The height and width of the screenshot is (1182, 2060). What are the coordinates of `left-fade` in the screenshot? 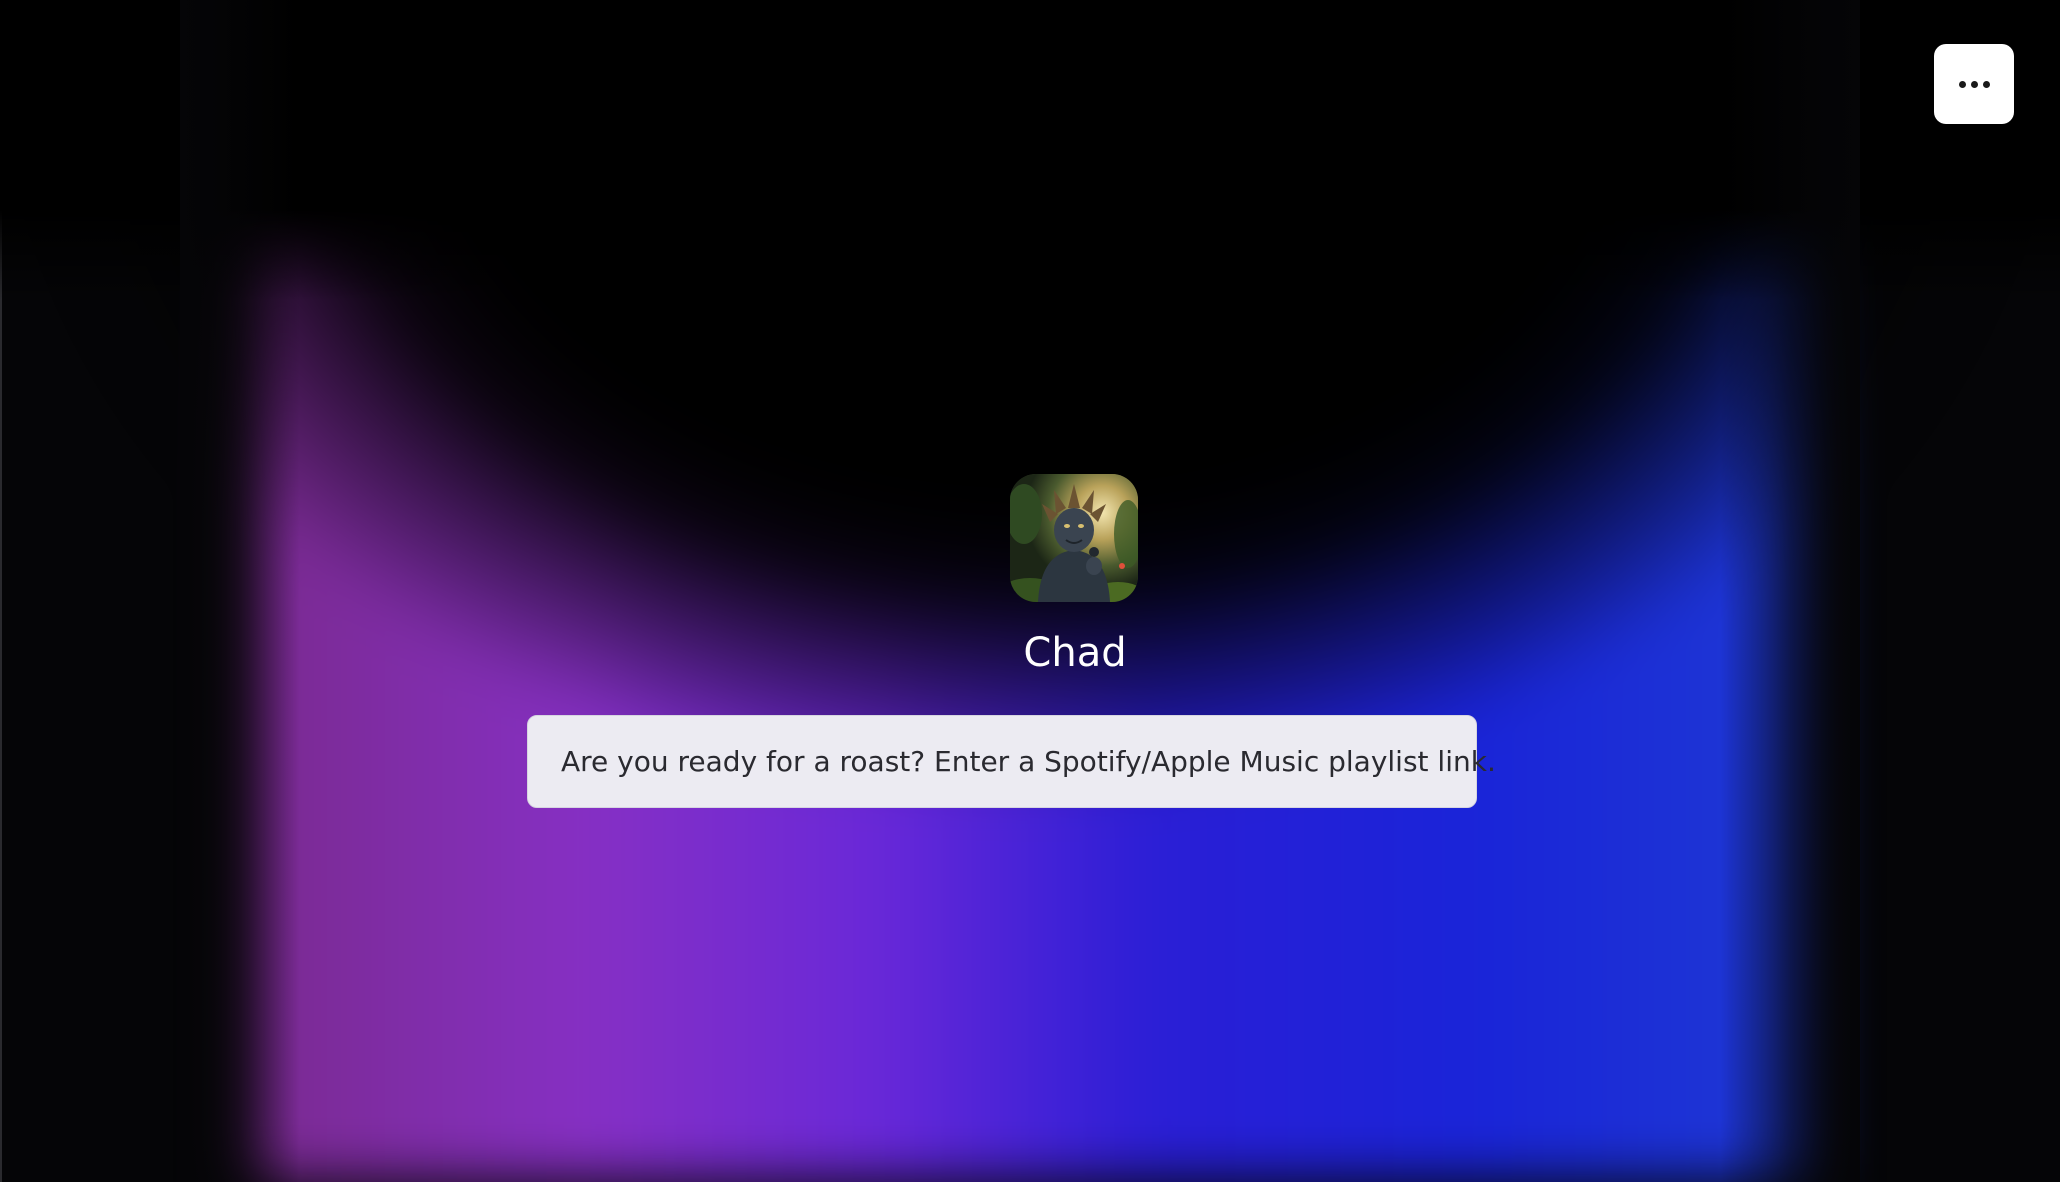 It's located at (240, 591).